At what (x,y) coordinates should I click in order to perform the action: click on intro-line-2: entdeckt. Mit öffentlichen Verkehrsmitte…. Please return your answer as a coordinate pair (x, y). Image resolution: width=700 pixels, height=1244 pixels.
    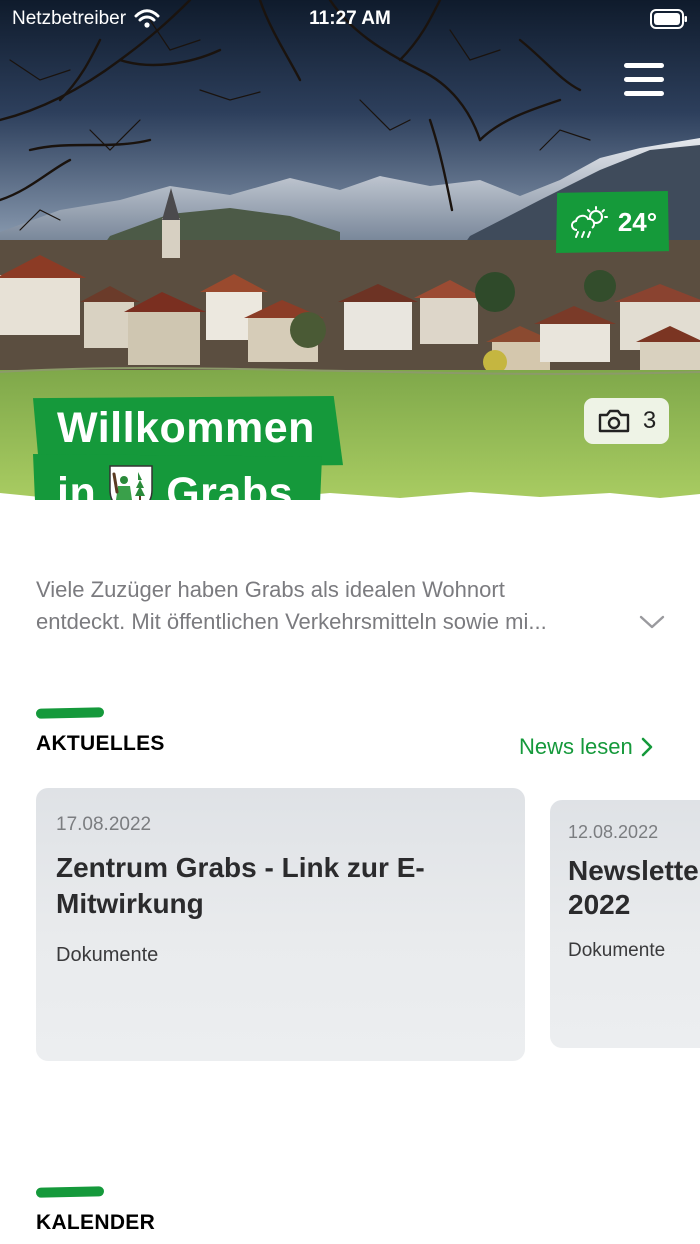
    Looking at the image, I should click on (291, 621).